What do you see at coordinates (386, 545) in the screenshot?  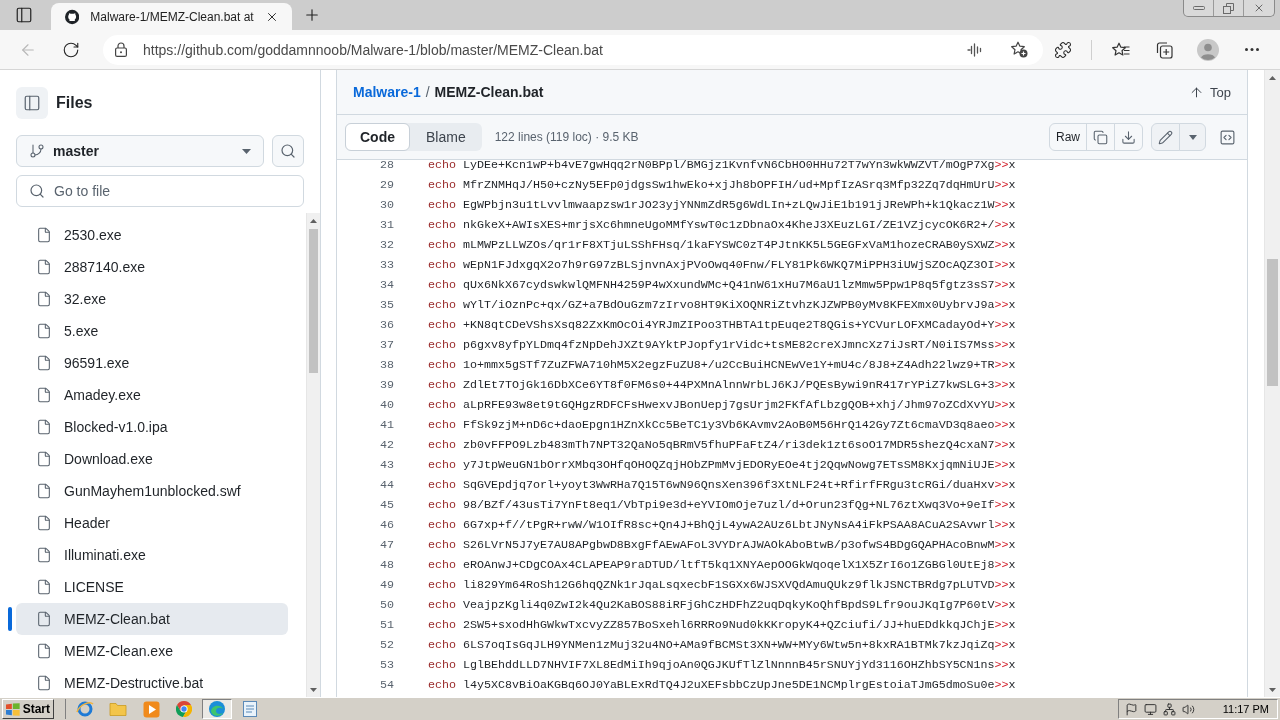 I see `line-number: 47` at bounding box center [386, 545].